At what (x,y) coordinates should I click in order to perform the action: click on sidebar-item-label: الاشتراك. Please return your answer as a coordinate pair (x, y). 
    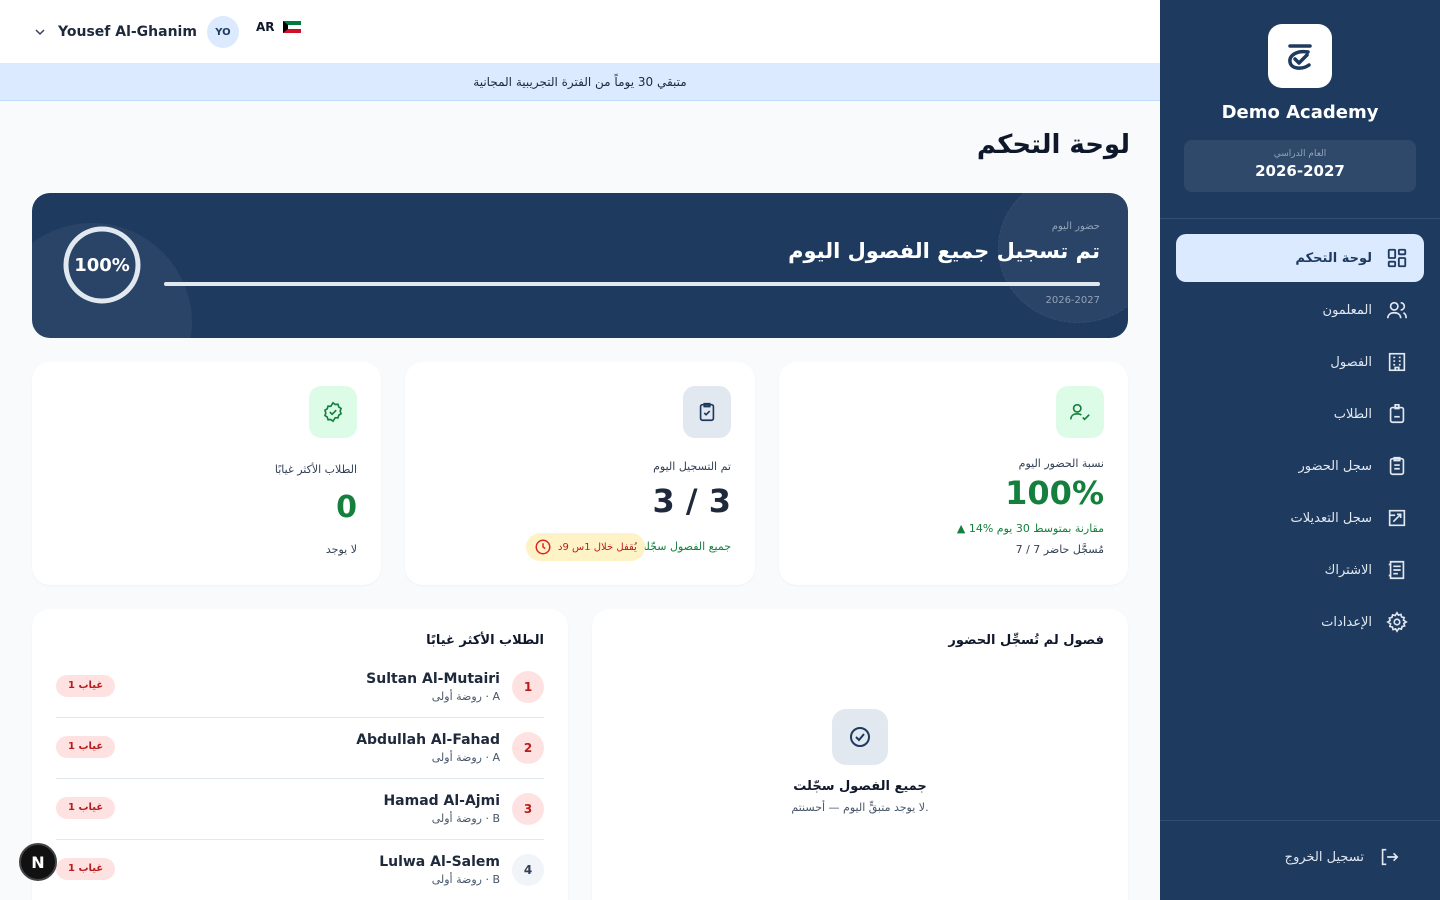
    Looking at the image, I should click on (1348, 570).